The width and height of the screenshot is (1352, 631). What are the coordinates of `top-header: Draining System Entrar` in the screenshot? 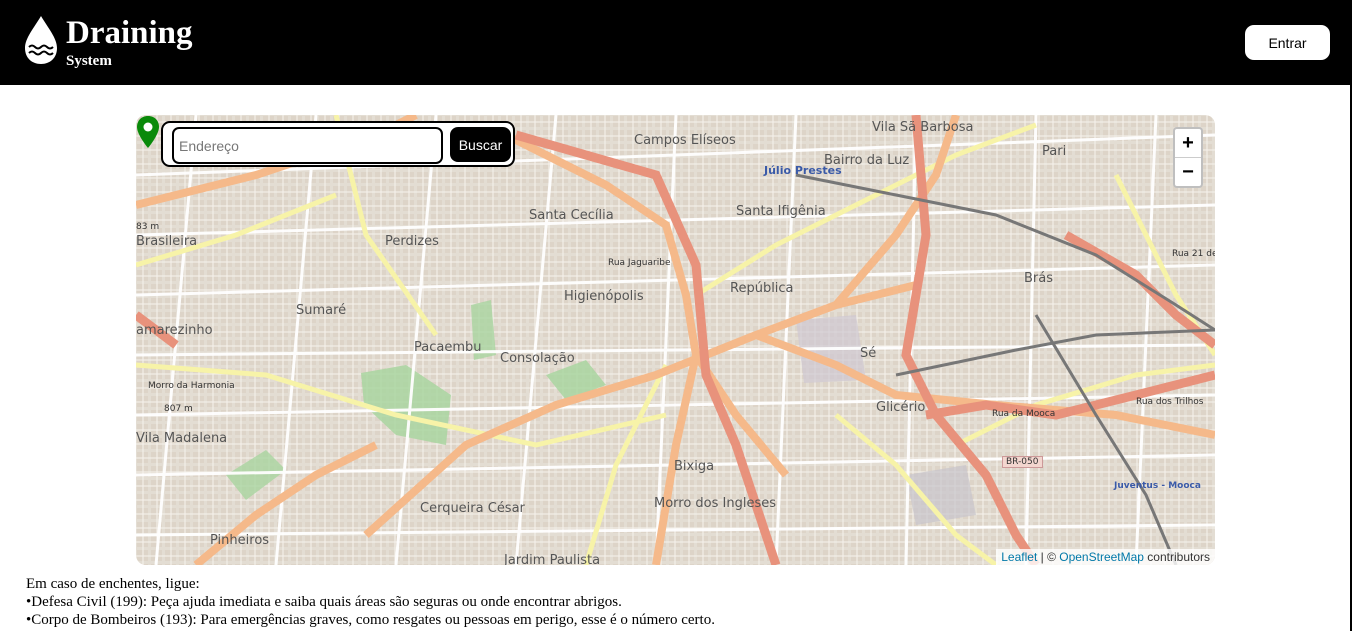 It's located at (676, 42).